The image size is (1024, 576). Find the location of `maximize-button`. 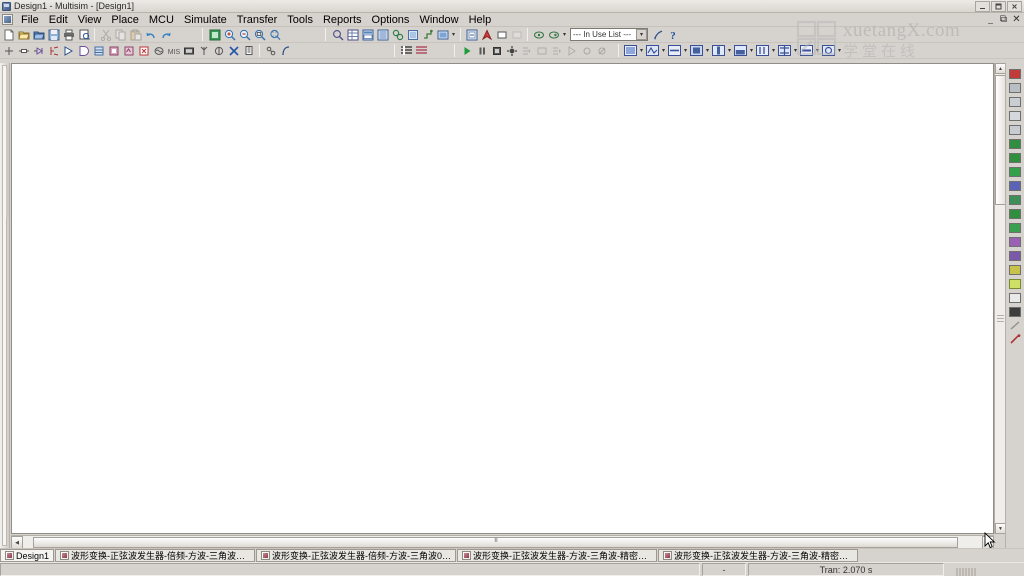

maximize-button is located at coordinates (998, 6).